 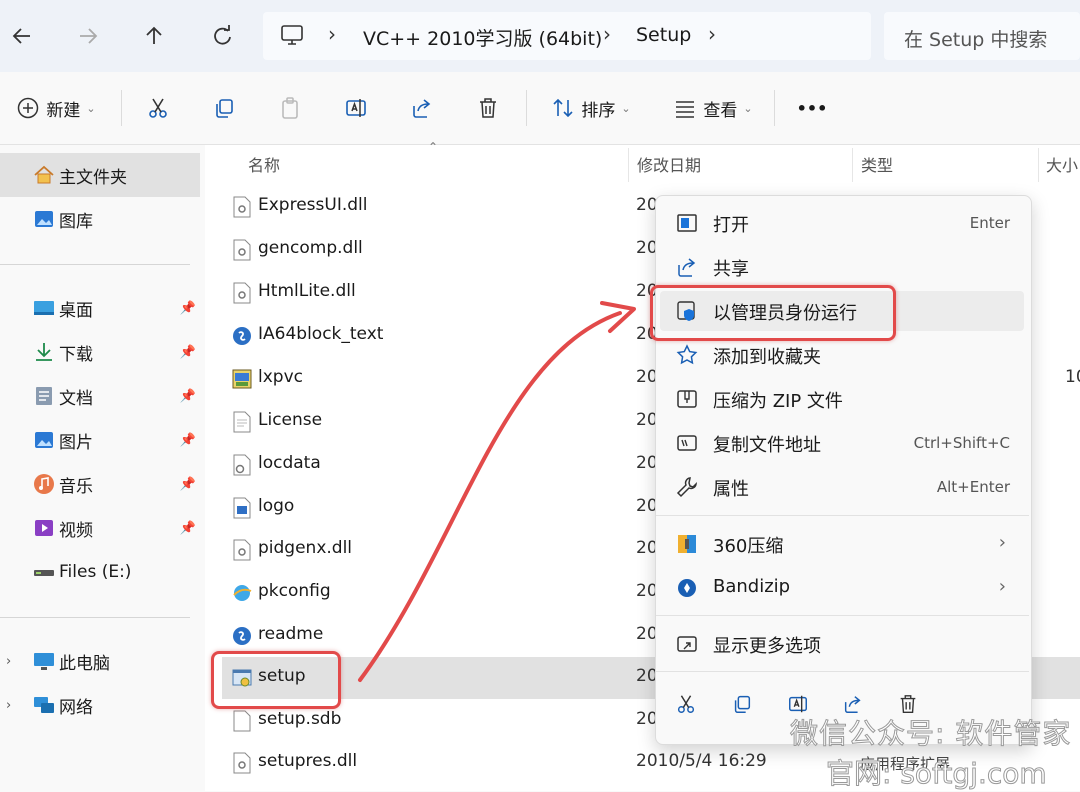 I want to click on forward-arrow-icon, so click(x=89, y=36).